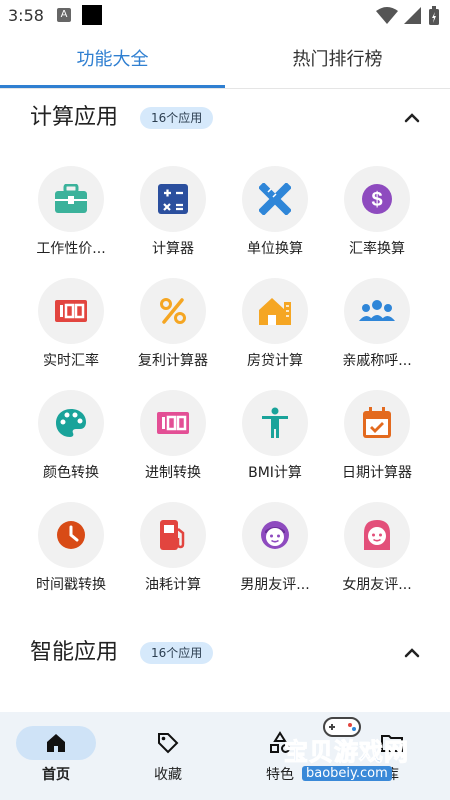 The height and width of the screenshot is (800, 450). Describe the element at coordinates (225, 653) in the screenshot. I see `section-header-smart: 智能应用 16个应用` at that location.